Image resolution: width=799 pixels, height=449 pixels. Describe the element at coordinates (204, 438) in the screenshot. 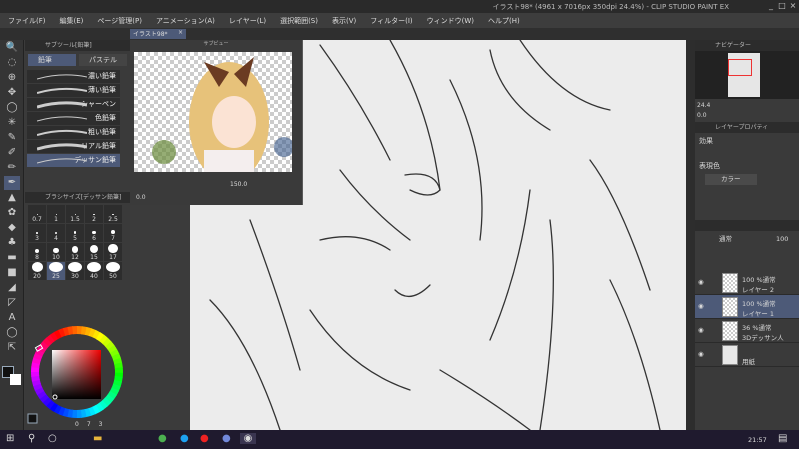

I see `youtube-icon: ●` at that location.